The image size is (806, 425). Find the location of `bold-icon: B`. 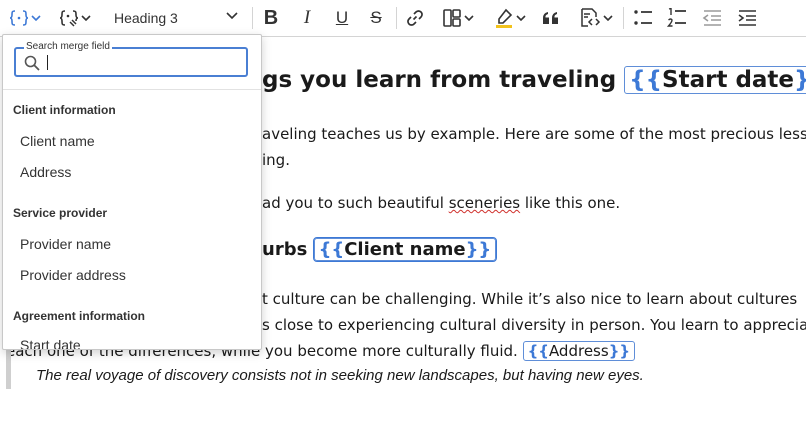

bold-icon: B is located at coordinates (271, 17).